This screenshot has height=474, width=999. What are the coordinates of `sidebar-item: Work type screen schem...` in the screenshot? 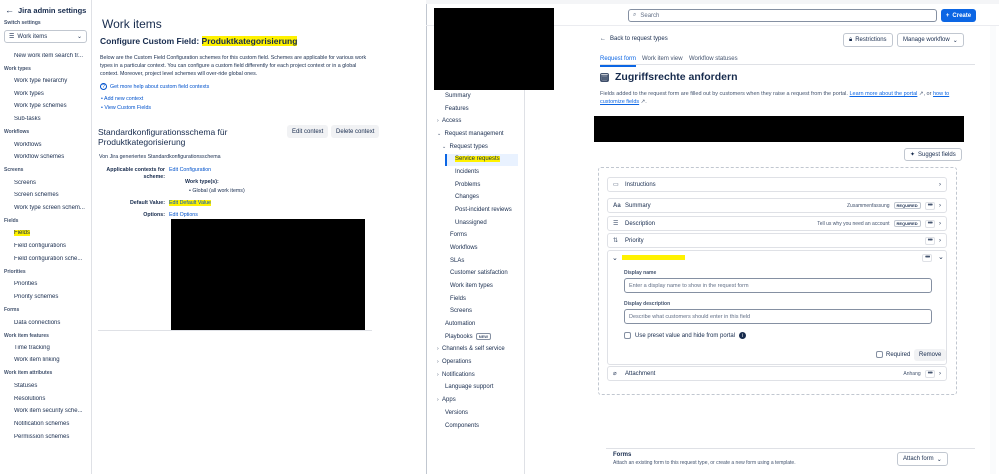 It's located at (52, 208).